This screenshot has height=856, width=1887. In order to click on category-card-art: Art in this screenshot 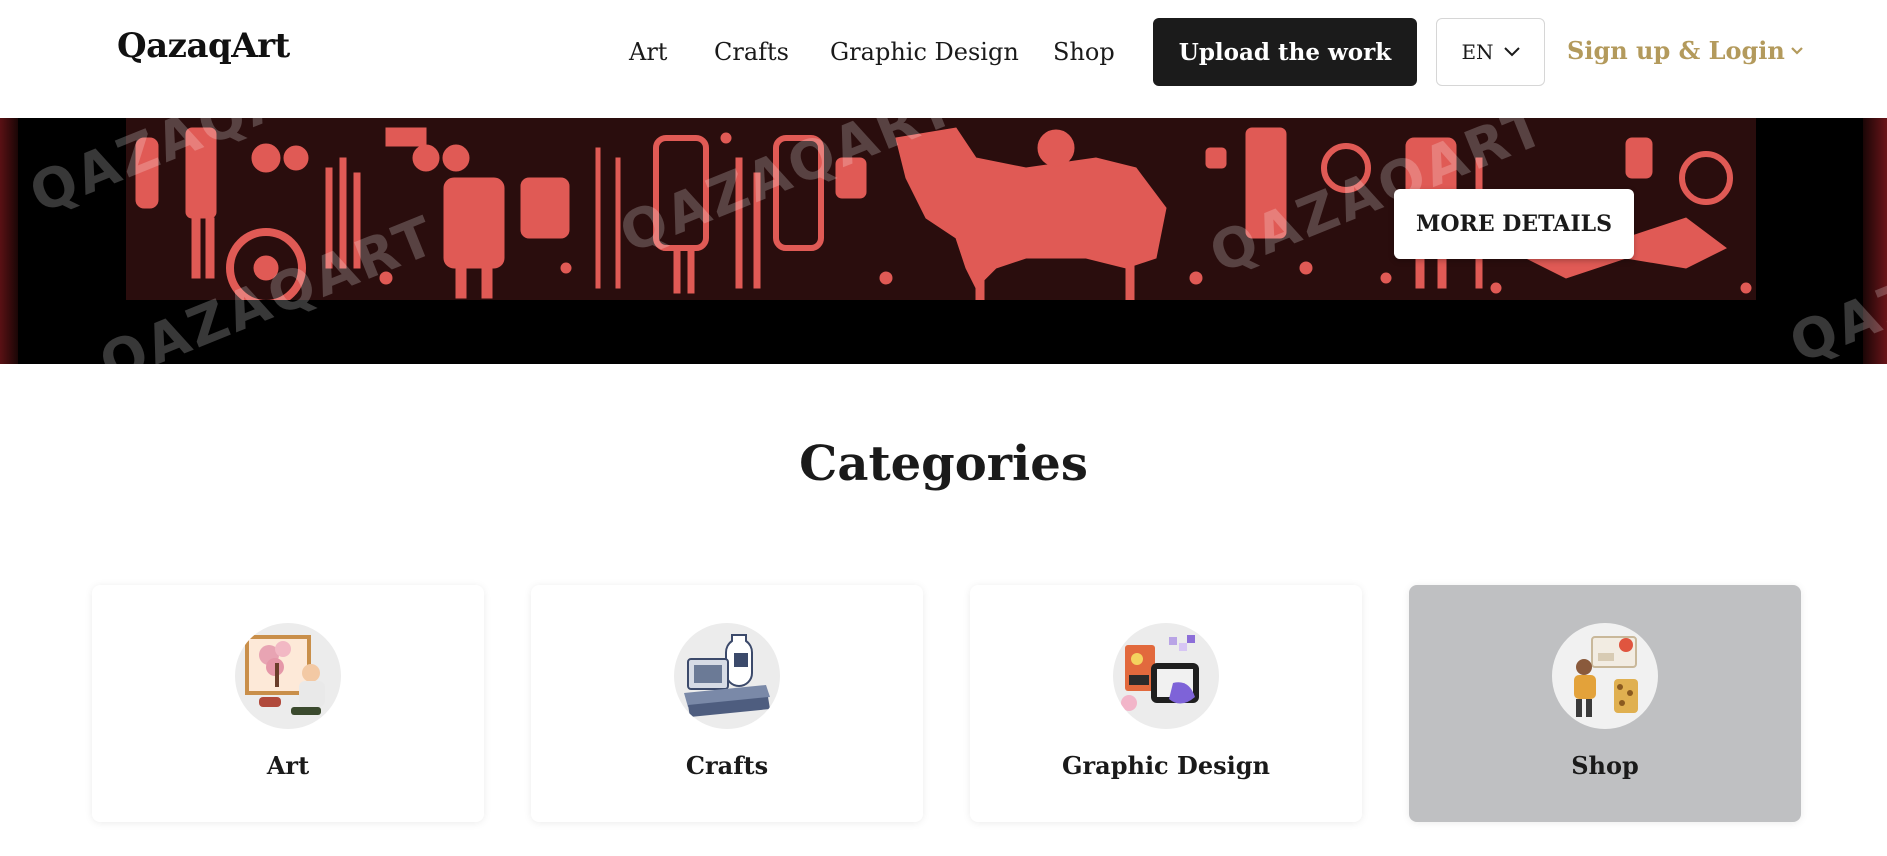, I will do `click(288, 703)`.